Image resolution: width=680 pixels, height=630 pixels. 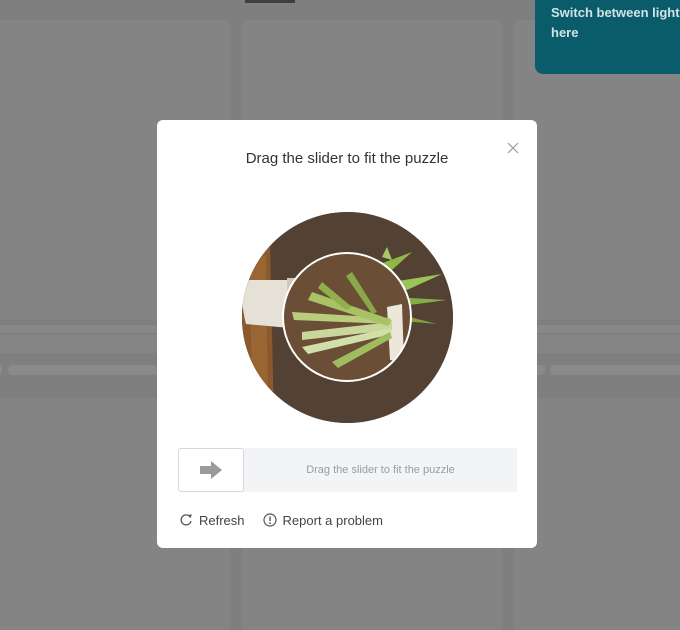 I want to click on slider-track: Drag the slider to fit the puzzle, so click(x=347, y=470).